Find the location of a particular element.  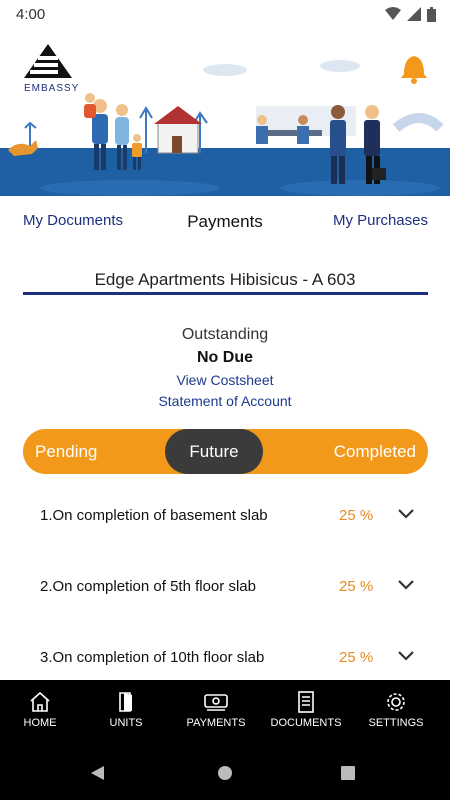

tab-pending: Pending is located at coordinates (66, 451).